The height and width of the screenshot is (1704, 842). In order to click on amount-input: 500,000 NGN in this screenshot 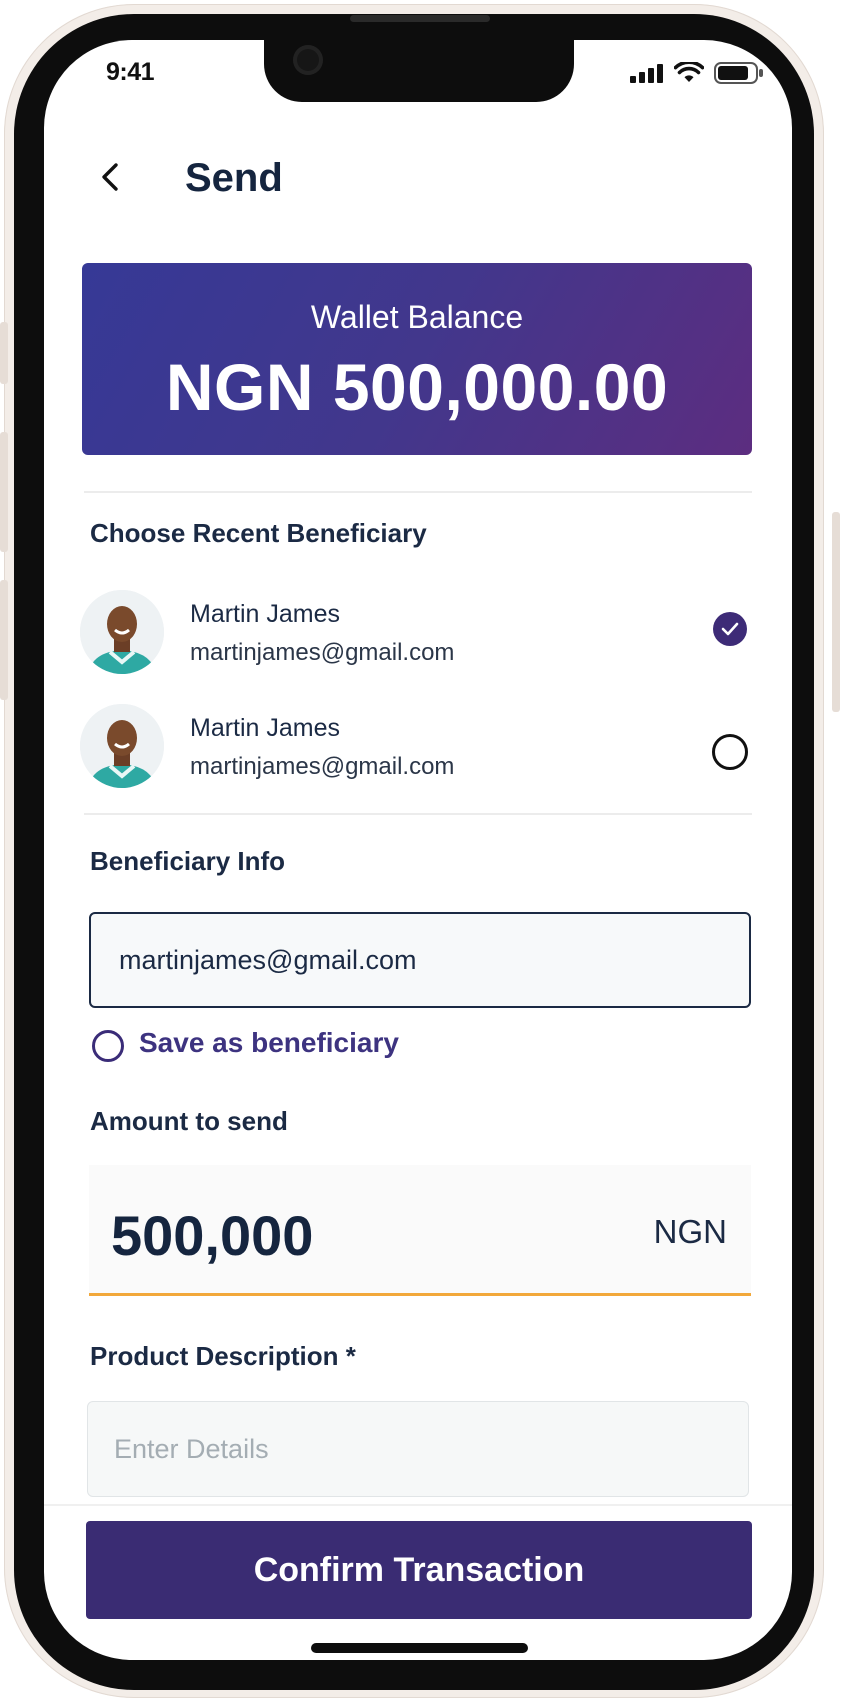, I will do `click(420, 1230)`.